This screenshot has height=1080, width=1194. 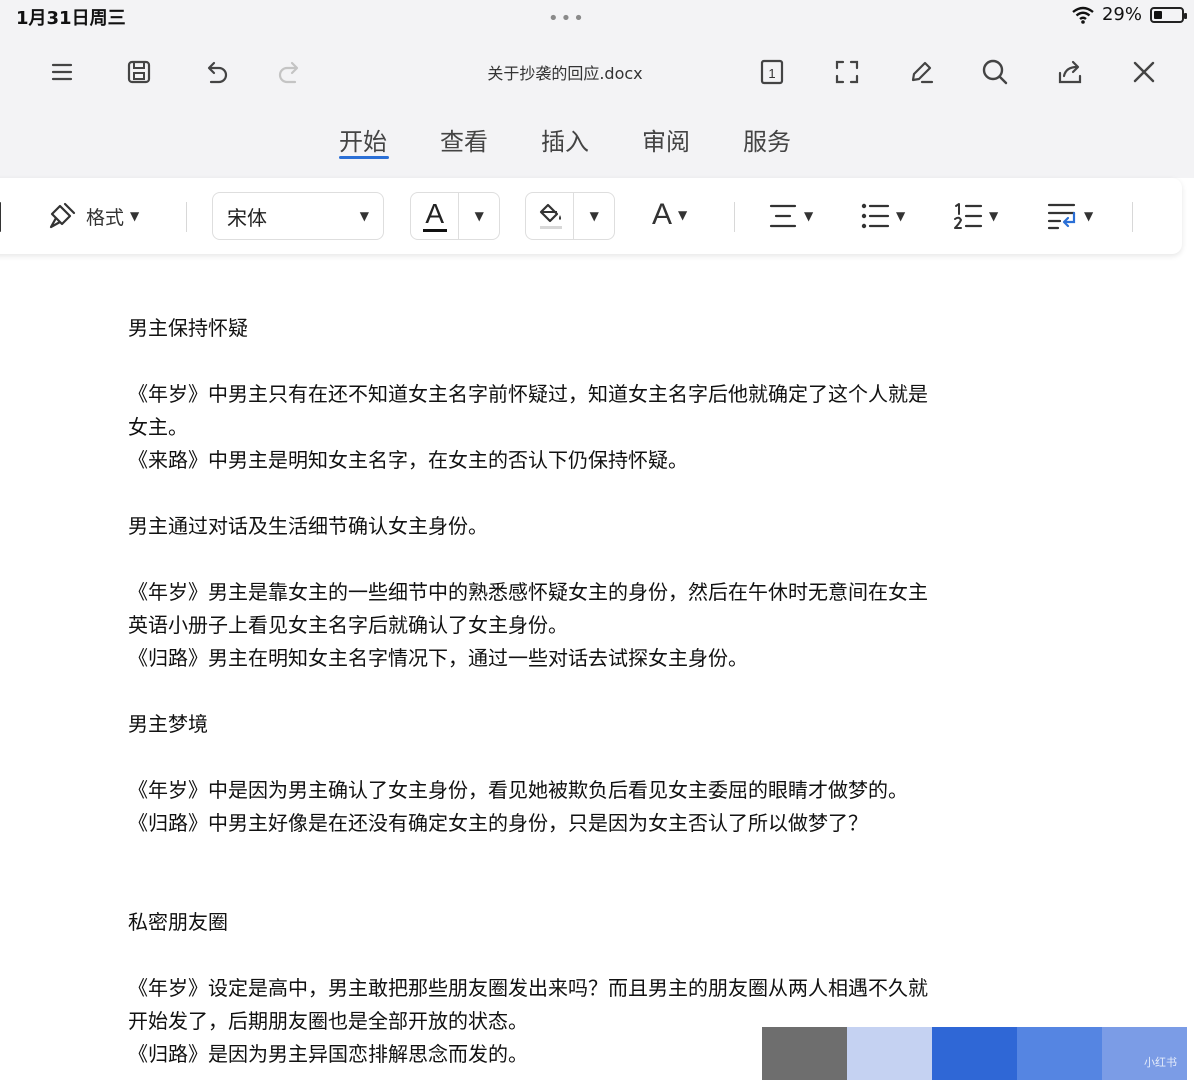 I want to click on font-size-button: A ▼, so click(x=669, y=215).